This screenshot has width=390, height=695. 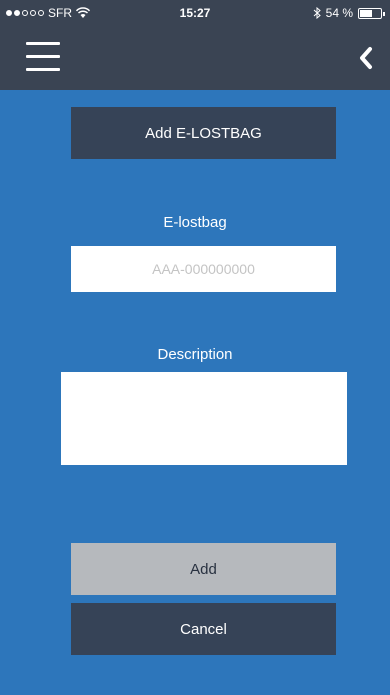 What do you see at coordinates (203, 629) in the screenshot?
I see `cancel-button: Cancel` at bounding box center [203, 629].